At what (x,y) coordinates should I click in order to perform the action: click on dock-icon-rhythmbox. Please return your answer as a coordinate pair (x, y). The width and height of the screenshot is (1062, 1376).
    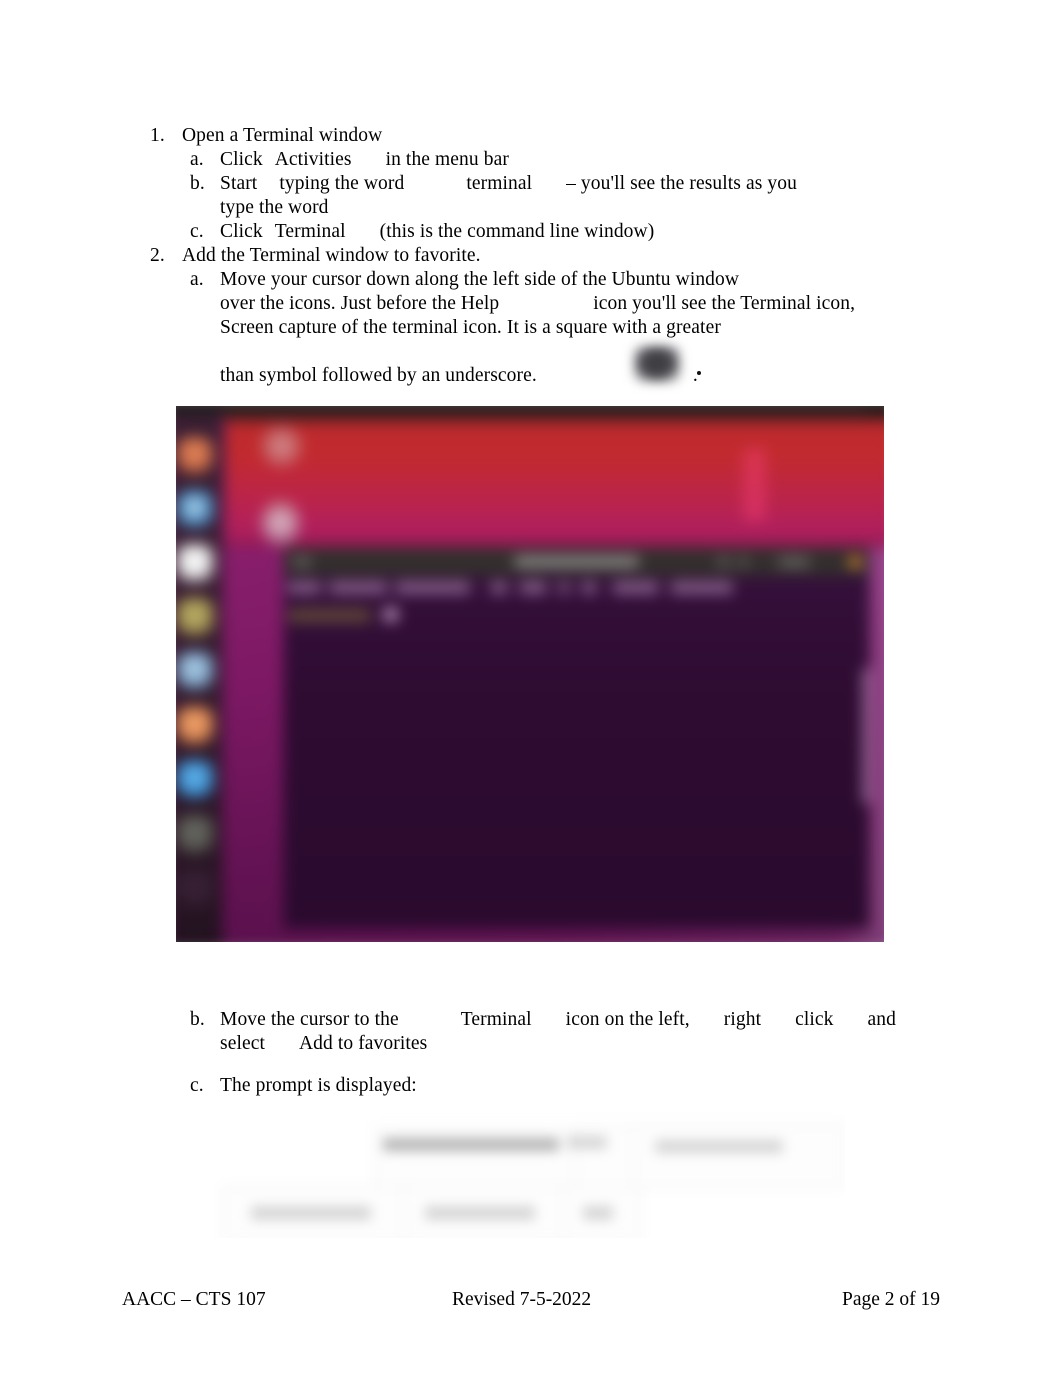
    Looking at the image, I should click on (195, 617).